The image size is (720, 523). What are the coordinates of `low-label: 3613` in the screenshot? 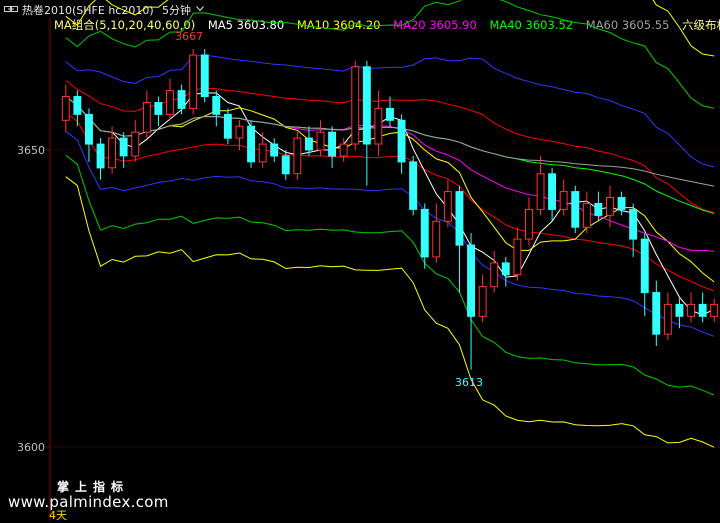 It's located at (469, 382).